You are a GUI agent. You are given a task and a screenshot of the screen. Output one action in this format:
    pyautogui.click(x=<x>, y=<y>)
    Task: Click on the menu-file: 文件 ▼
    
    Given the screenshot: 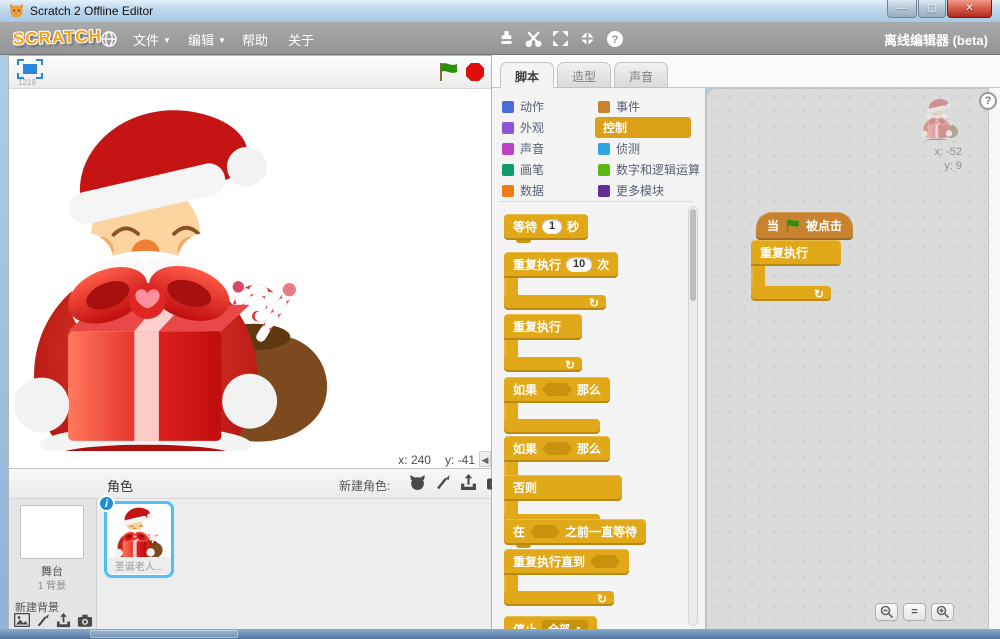 What is the action you would take?
    pyautogui.click(x=152, y=39)
    